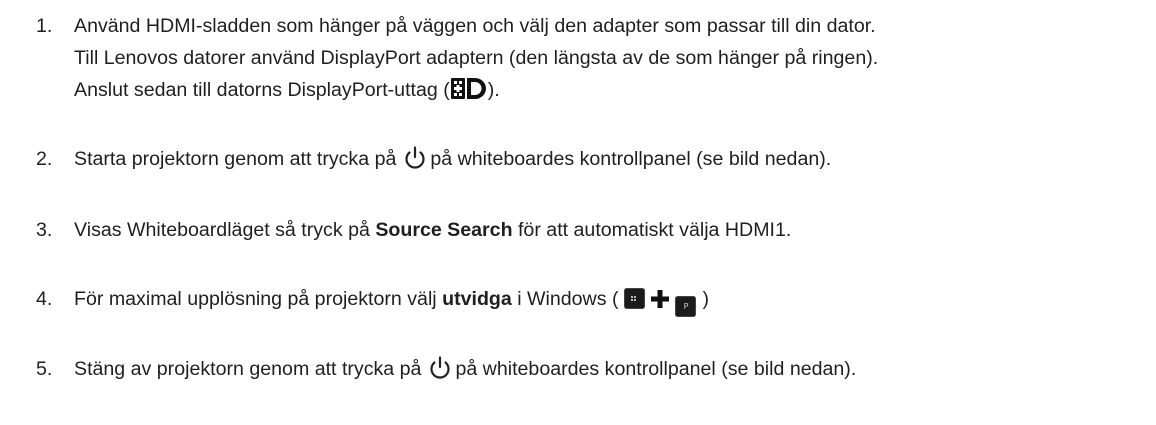  What do you see at coordinates (706, 299) in the screenshot?
I see `step-text-end: )` at bounding box center [706, 299].